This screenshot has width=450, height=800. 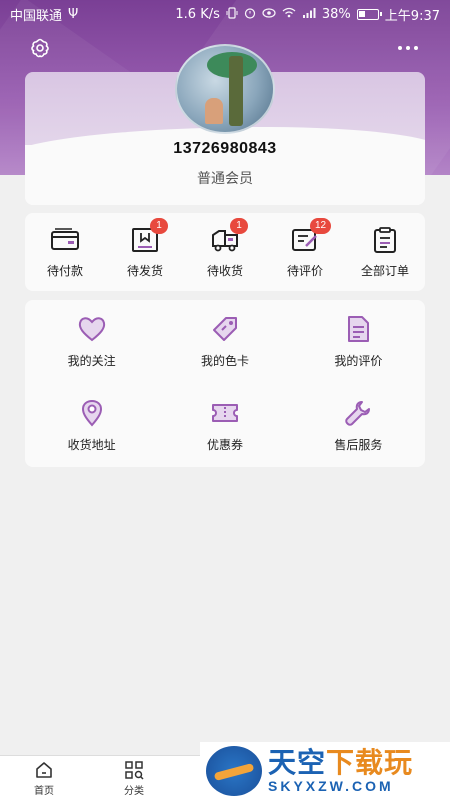 I want to click on nav-home: 首页, so click(x=44, y=778).